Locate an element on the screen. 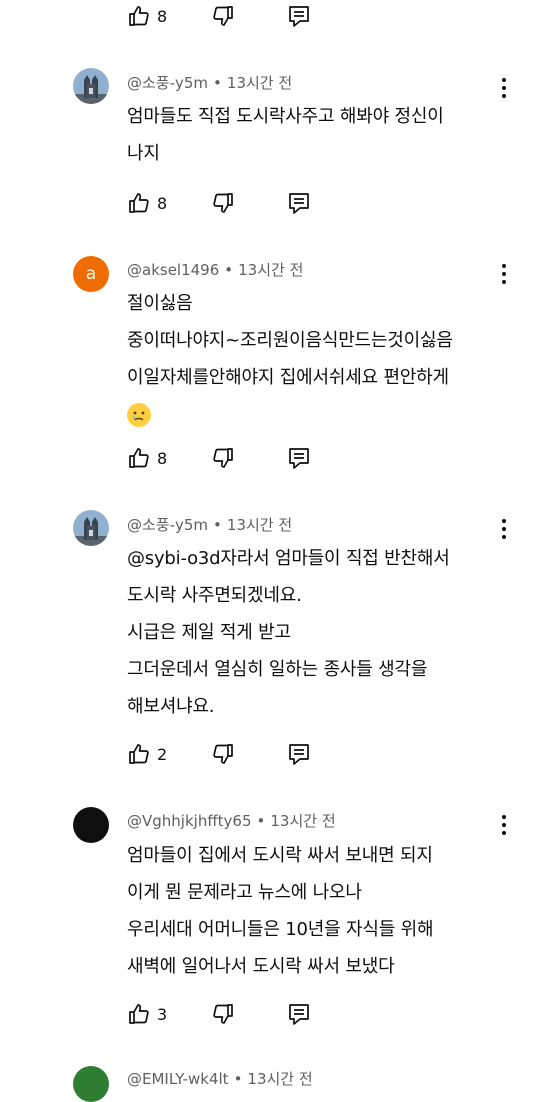 This screenshot has height=1102, width=540. comment-actions: 3 is located at coordinates (227, 1014).